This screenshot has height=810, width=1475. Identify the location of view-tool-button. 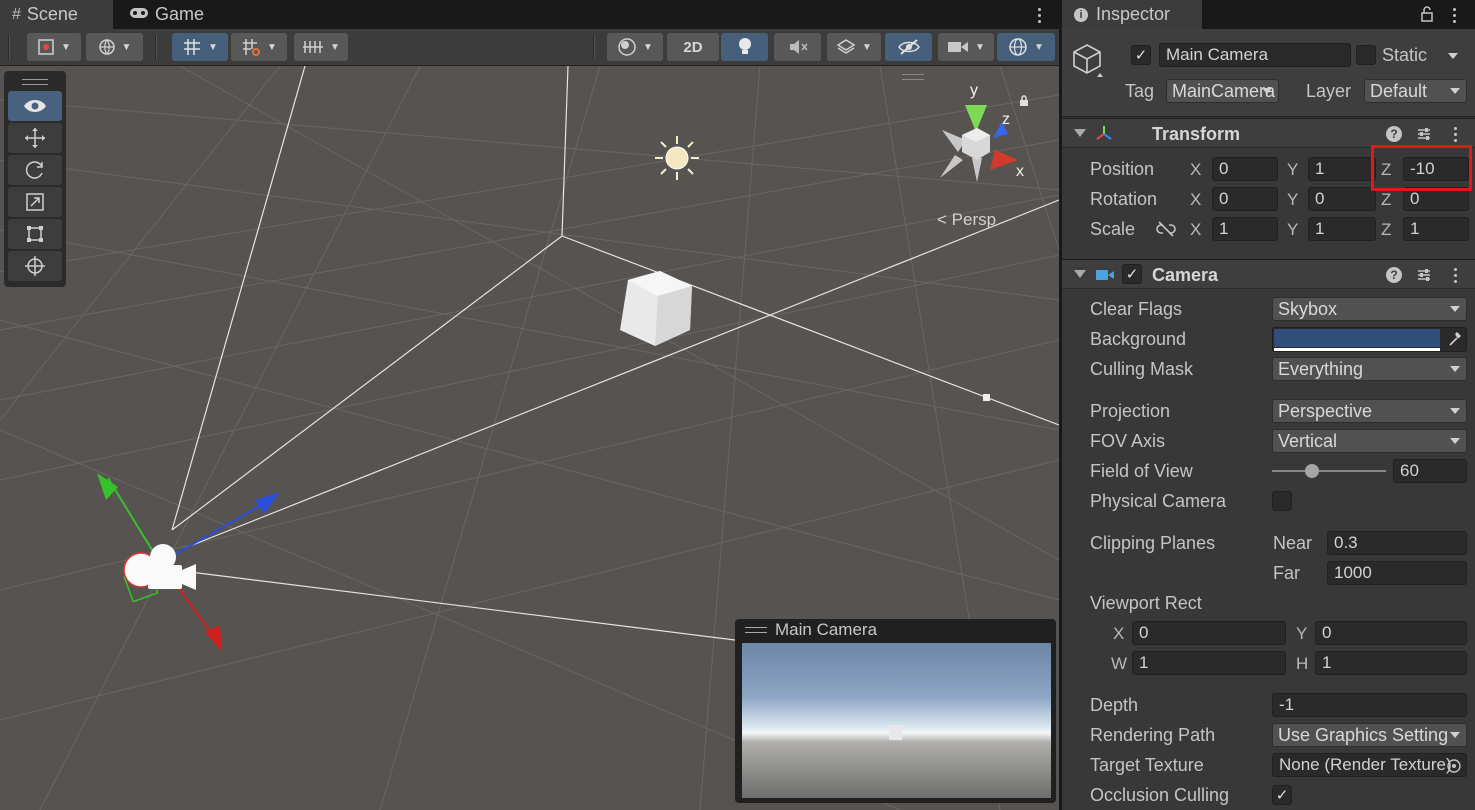
(35, 106).